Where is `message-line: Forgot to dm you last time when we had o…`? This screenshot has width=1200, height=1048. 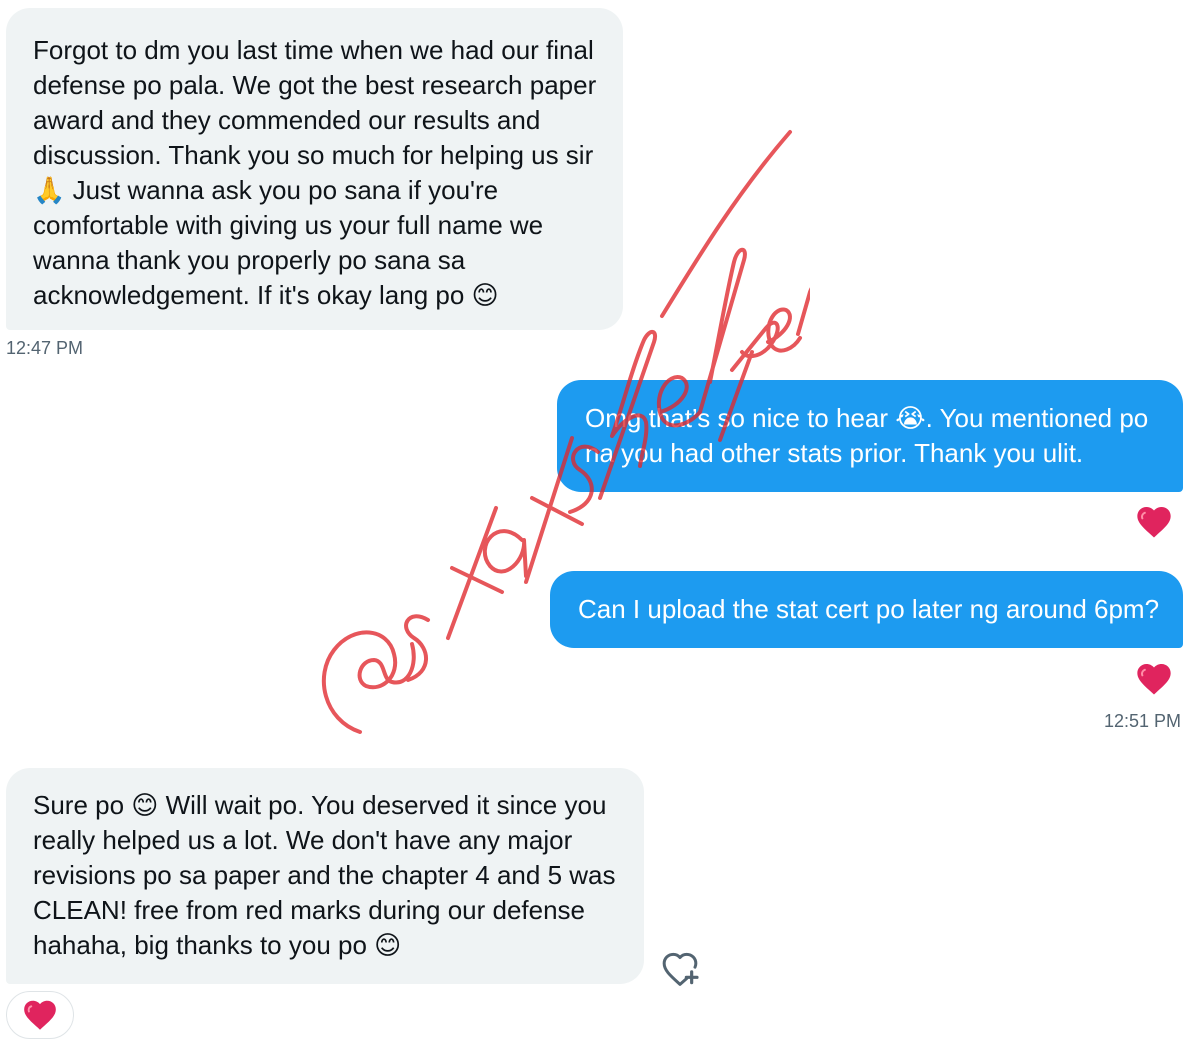
message-line: Forgot to dm you last time when we had o… is located at coordinates (313, 50).